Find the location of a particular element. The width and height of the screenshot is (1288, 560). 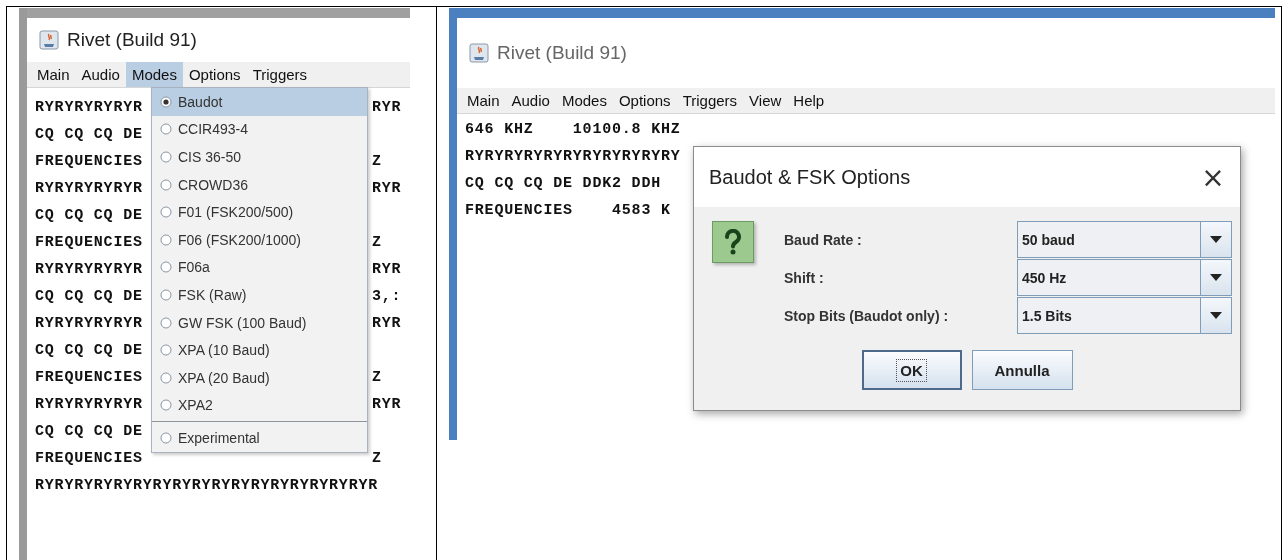

field-label: Stop Bits (Baudot only) : is located at coordinates (867, 315).